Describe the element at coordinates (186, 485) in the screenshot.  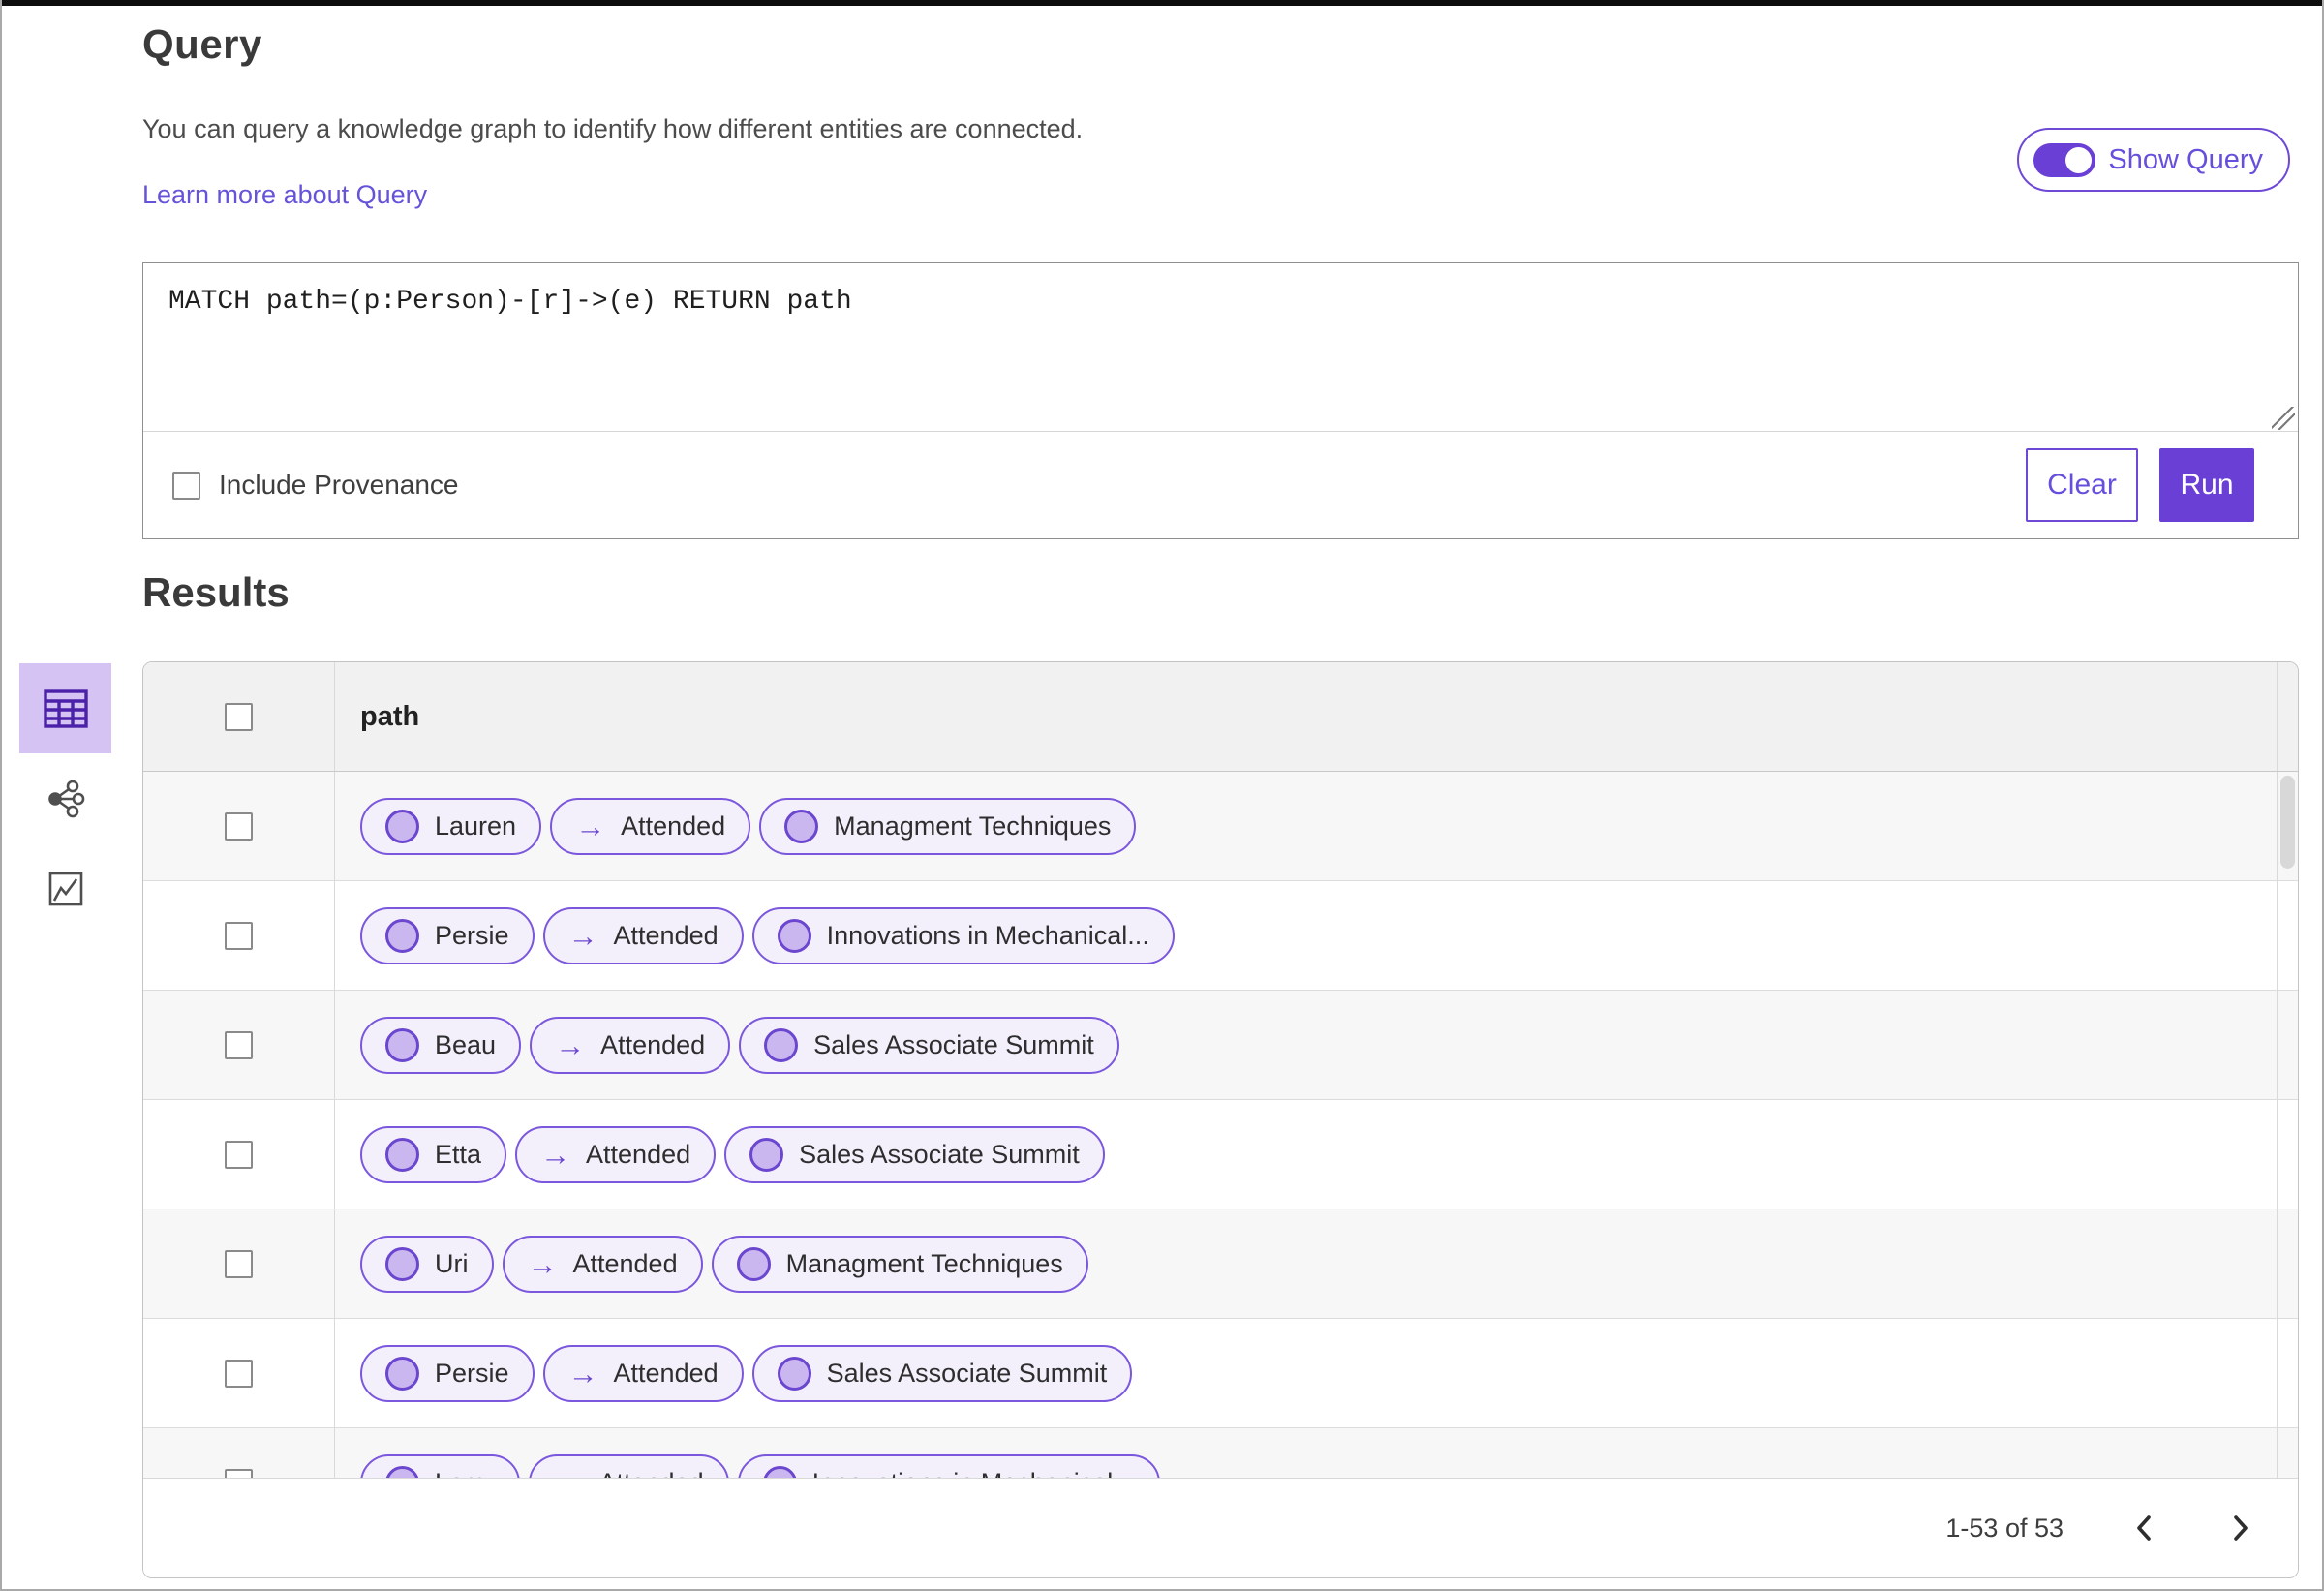
I see `include-provenance-checkbox` at that location.